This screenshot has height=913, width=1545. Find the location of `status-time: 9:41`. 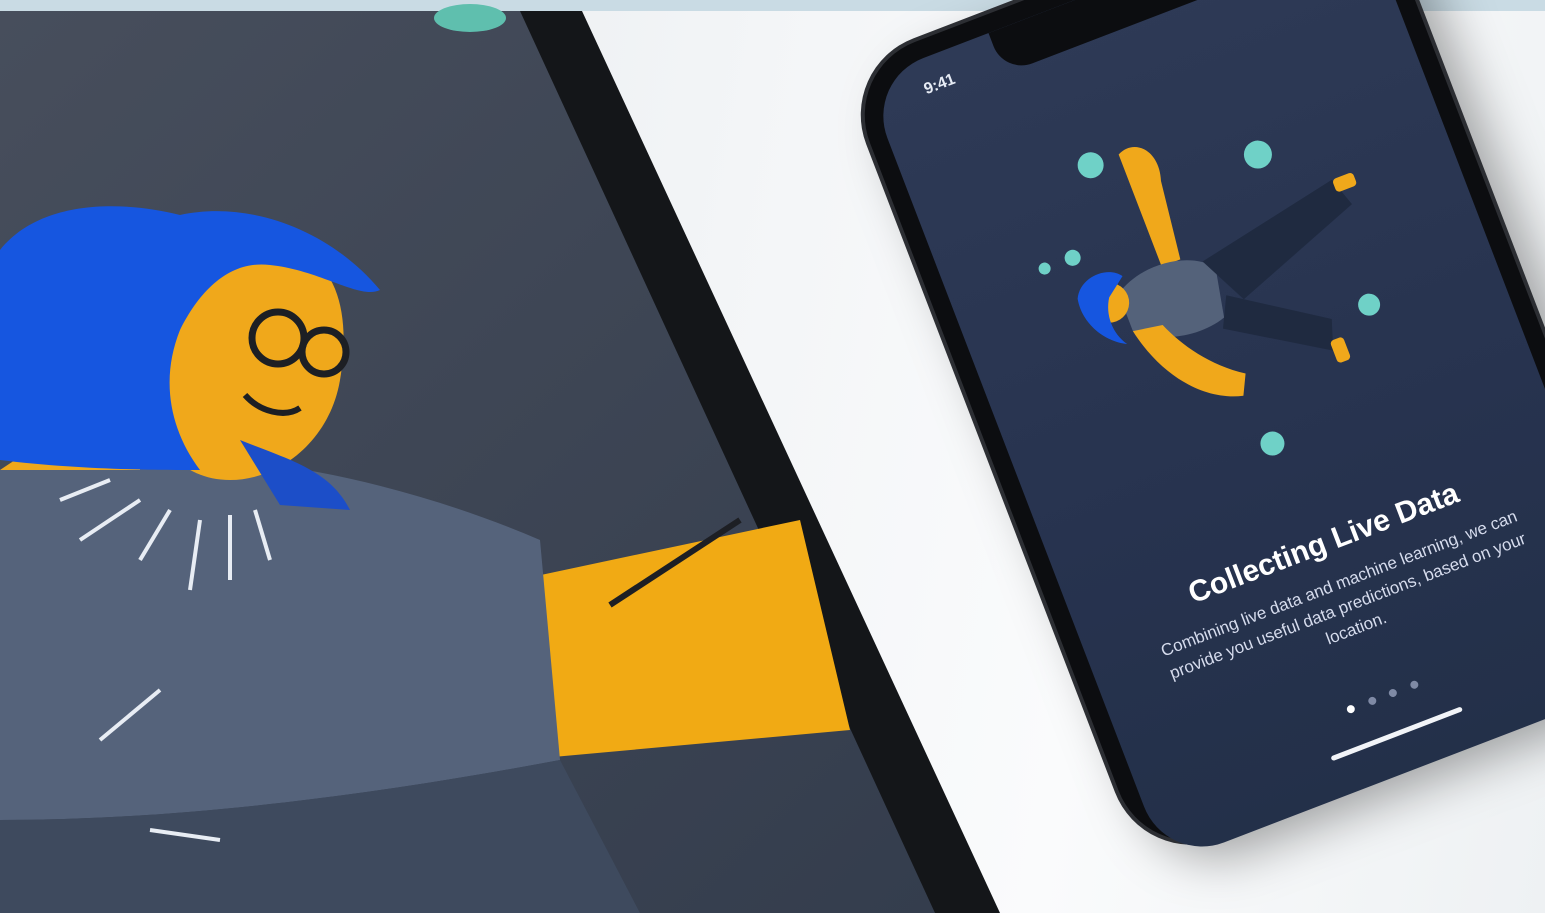

status-time: 9:41 is located at coordinates (939, 84).